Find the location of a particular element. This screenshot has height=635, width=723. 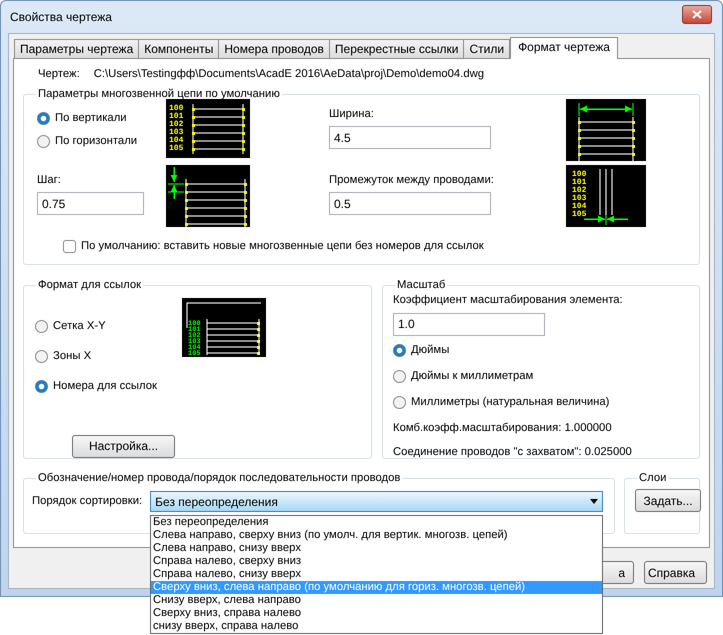

radio-label: Дюймы is located at coordinates (430, 350).